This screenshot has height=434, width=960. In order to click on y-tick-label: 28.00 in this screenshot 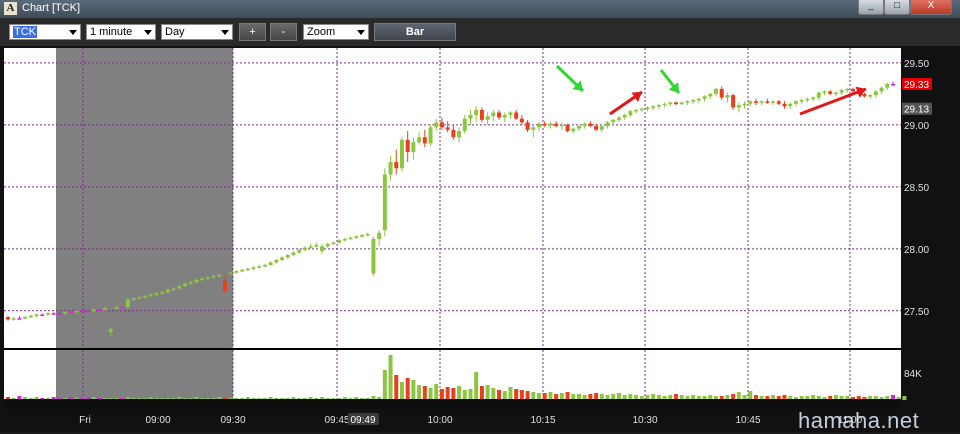, I will do `click(916, 250)`.